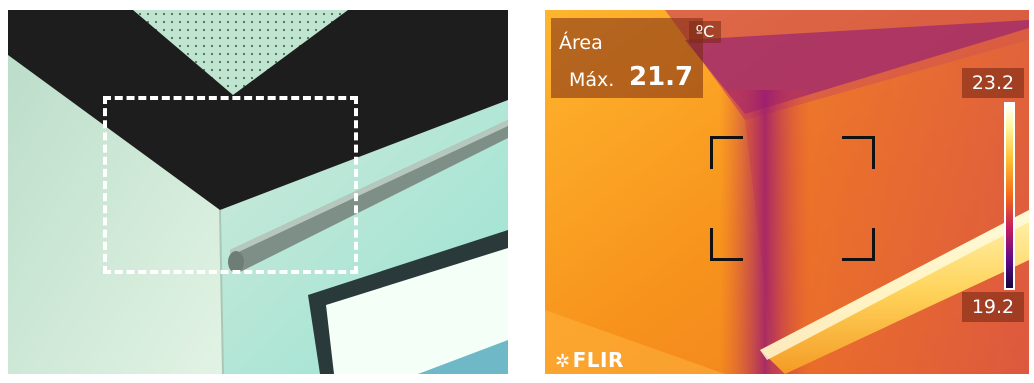 This screenshot has width=1034, height=383. What do you see at coordinates (1009, 196) in the screenshot?
I see `temperature-color-scale` at bounding box center [1009, 196].